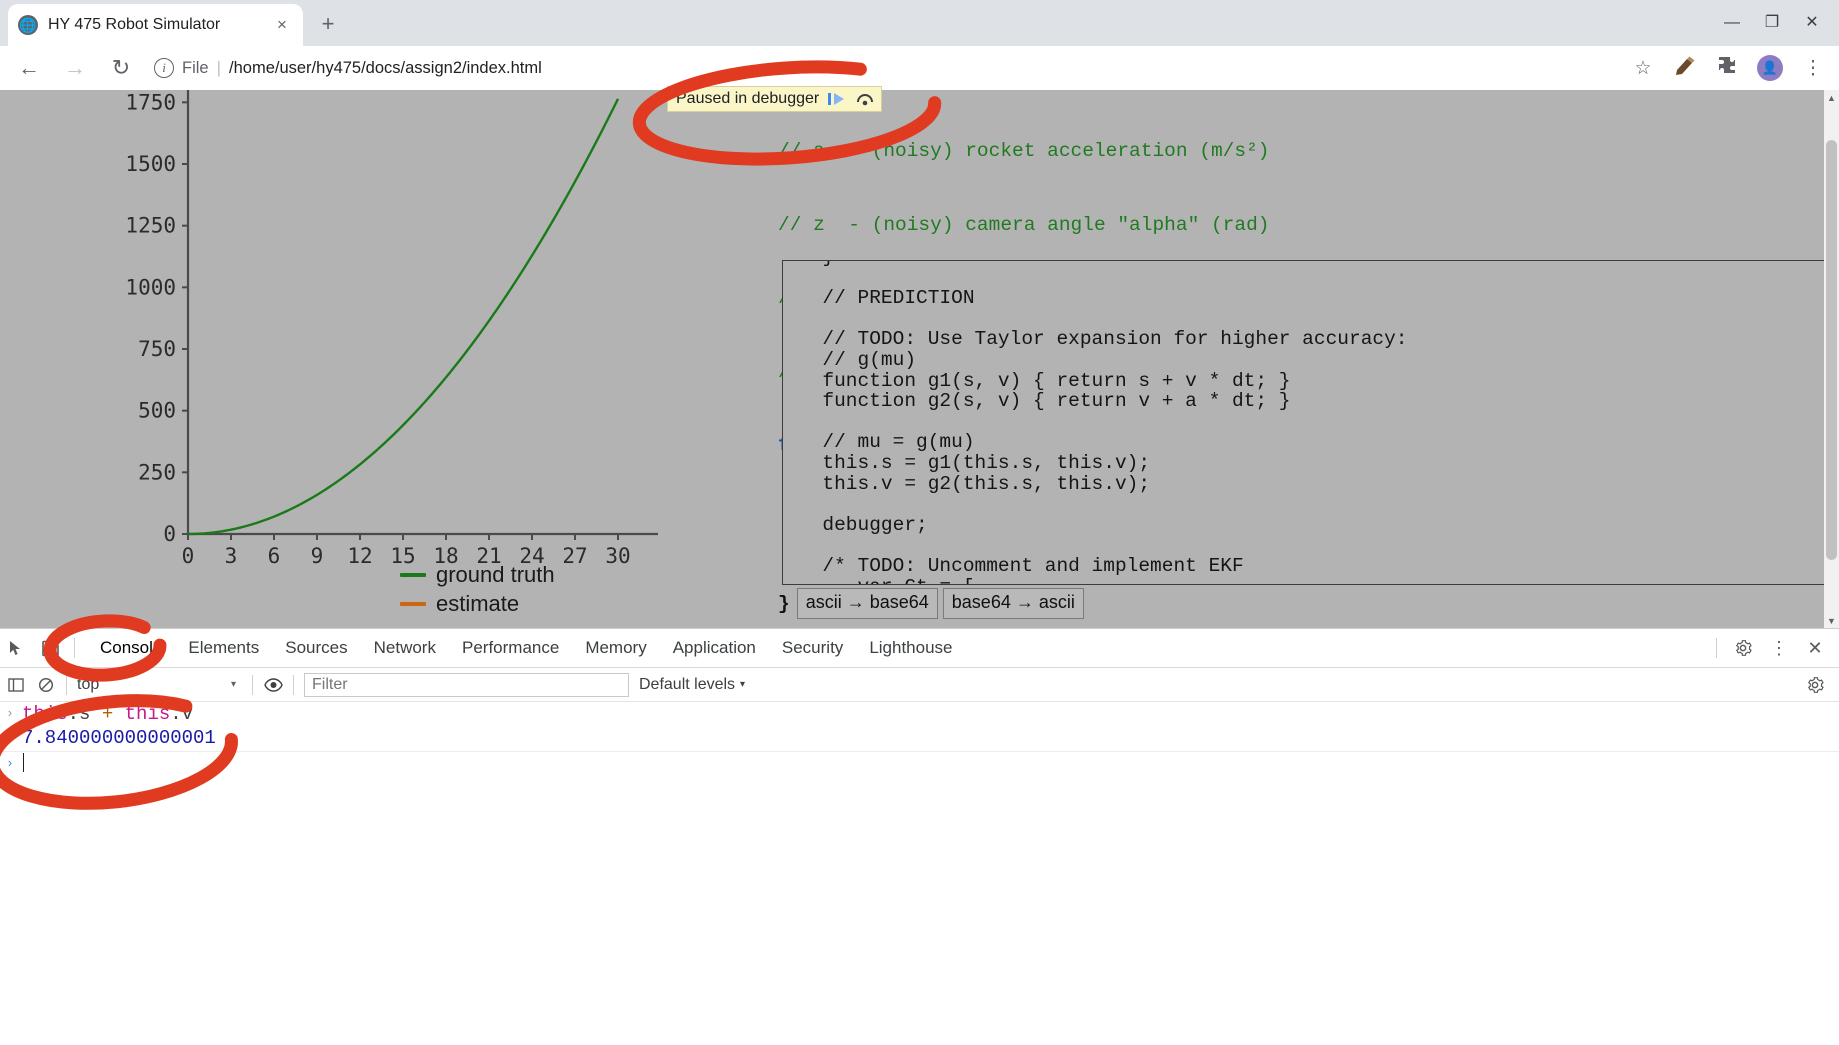  What do you see at coordinates (812, 648) in the screenshot?
I see `tab-security: Security` at bounding box center [812, 648].